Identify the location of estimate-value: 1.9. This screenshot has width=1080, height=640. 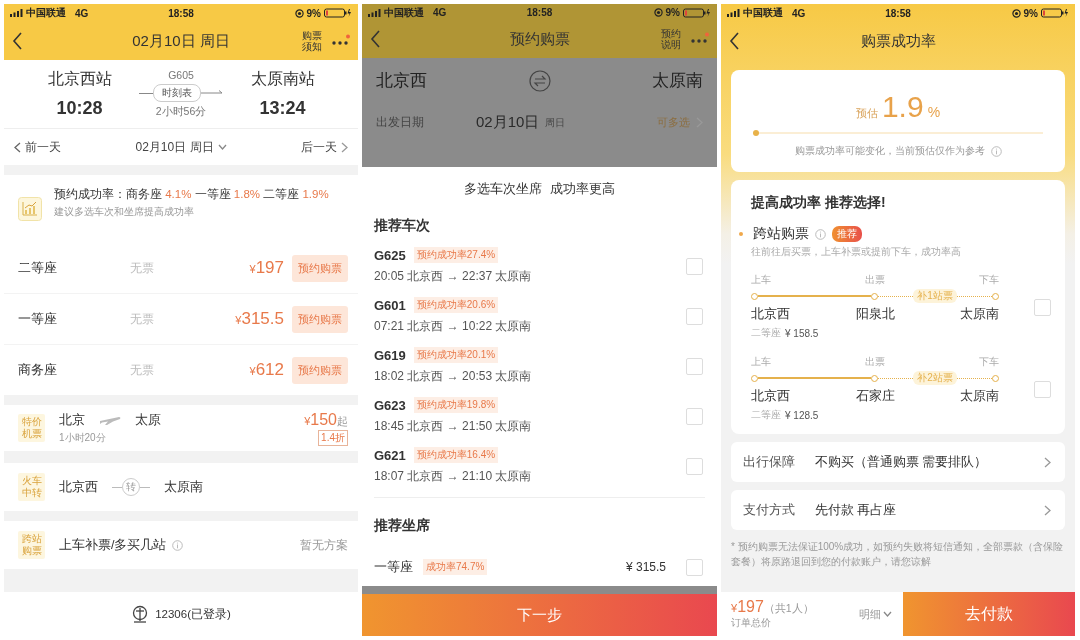
(902, 107).